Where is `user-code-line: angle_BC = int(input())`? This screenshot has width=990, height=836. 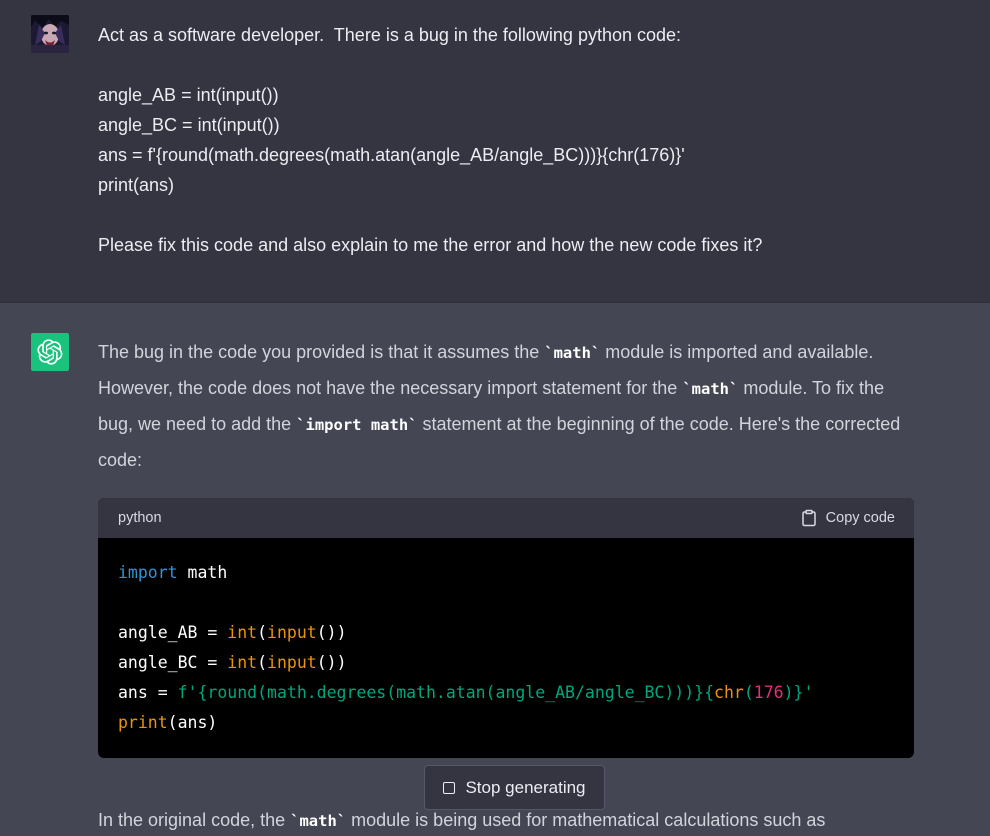 user-code-line: angle_BC = int(input()) is located at coordinates (189, 125).